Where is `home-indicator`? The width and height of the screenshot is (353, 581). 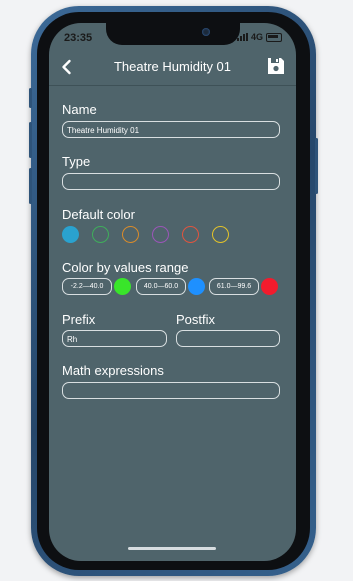
home-indicator is located at coordinates (172, 548).